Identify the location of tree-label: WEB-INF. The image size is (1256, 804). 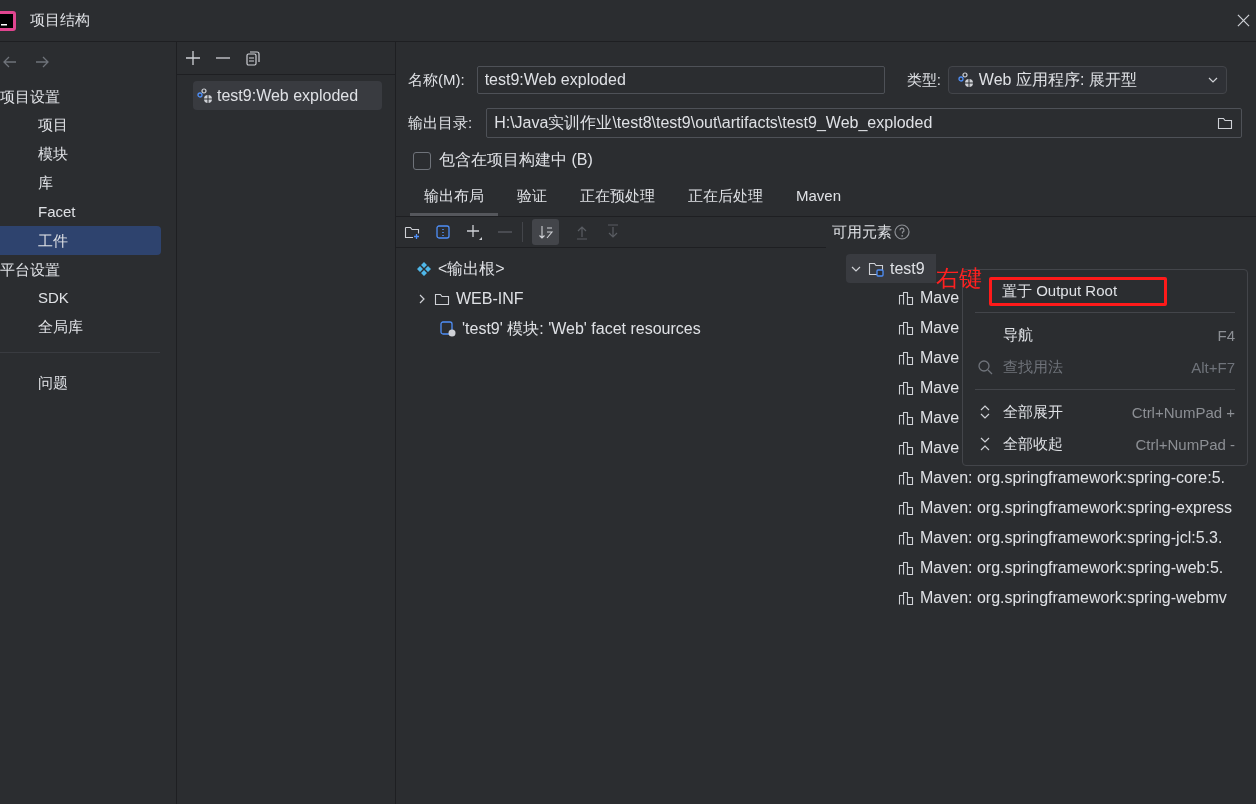
(490, 299).